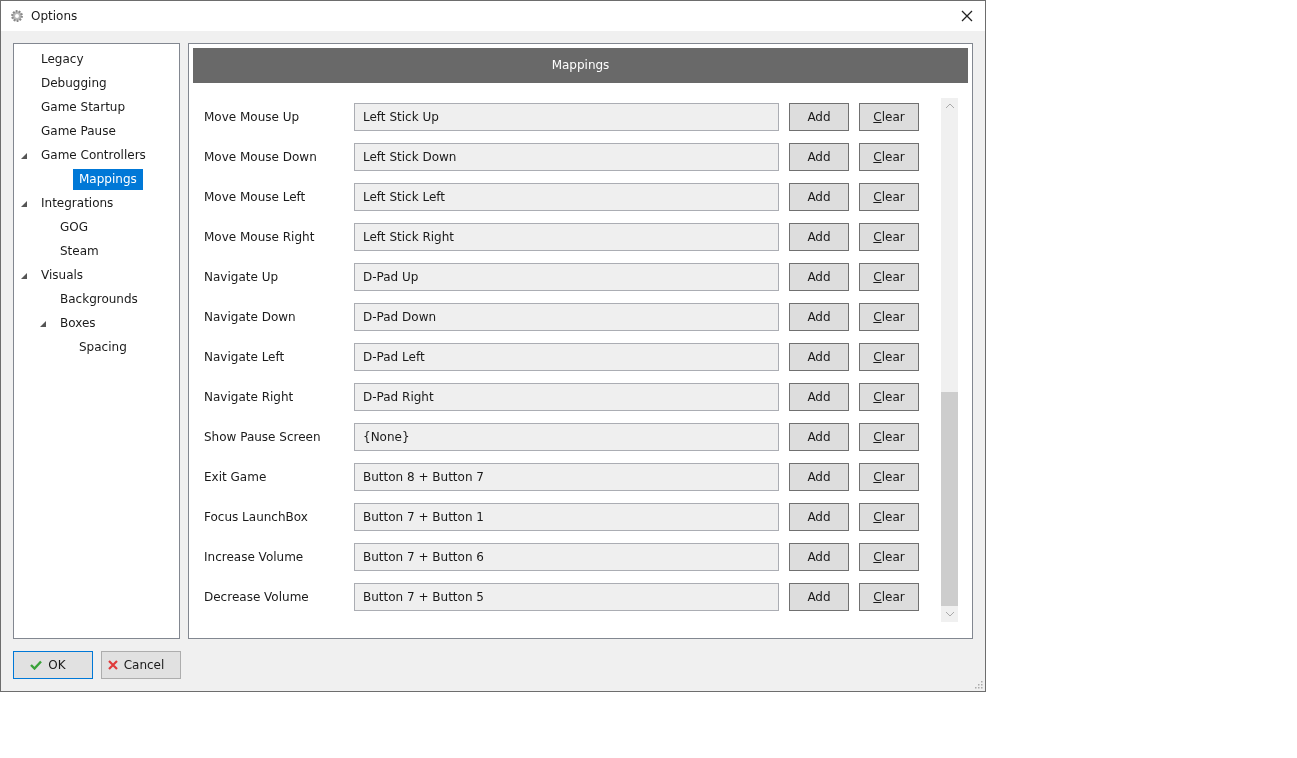 This screenshot has width=1297, height=758. I want to click on mapping-field: Button 7 + Button 6, so click(566, 556).